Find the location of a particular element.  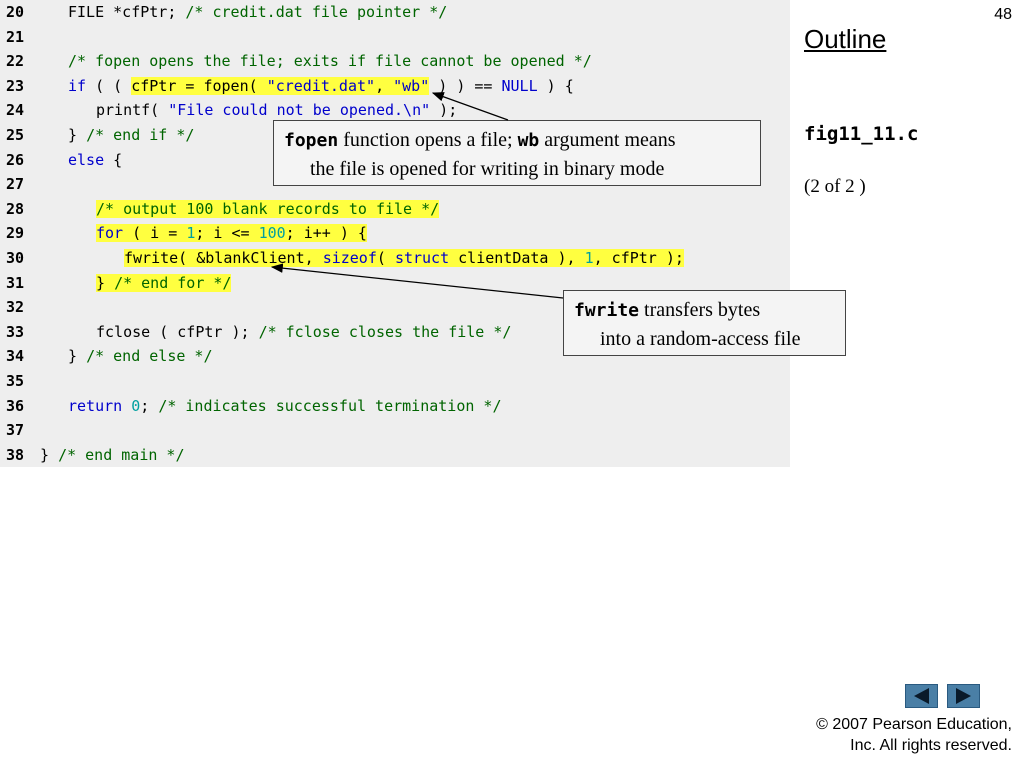

code-token: FILE *cfPtr; is located at coordinates (127, 12).